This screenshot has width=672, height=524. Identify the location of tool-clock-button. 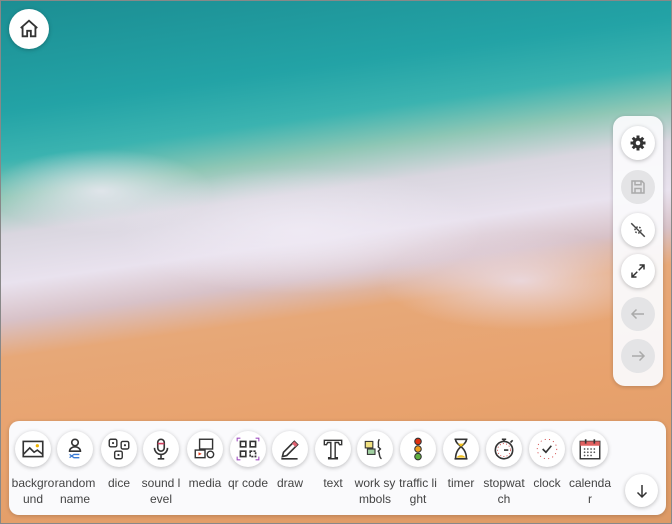
(547, 449).